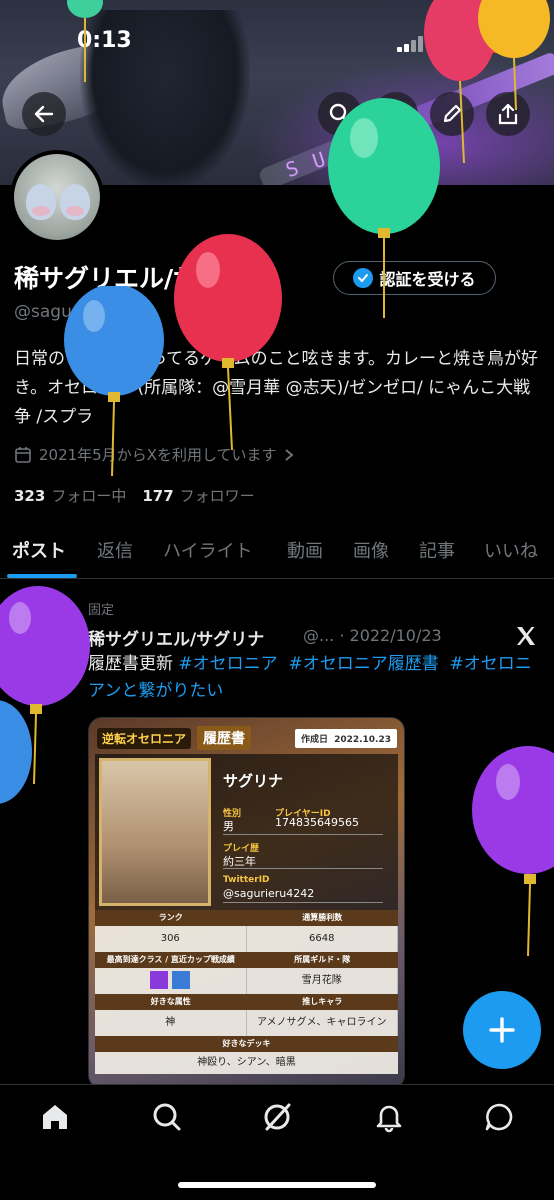  Describe the element at coordinates (362, 739) in the screenshot. I see `card-date-value: 2022.10.23` at that location.